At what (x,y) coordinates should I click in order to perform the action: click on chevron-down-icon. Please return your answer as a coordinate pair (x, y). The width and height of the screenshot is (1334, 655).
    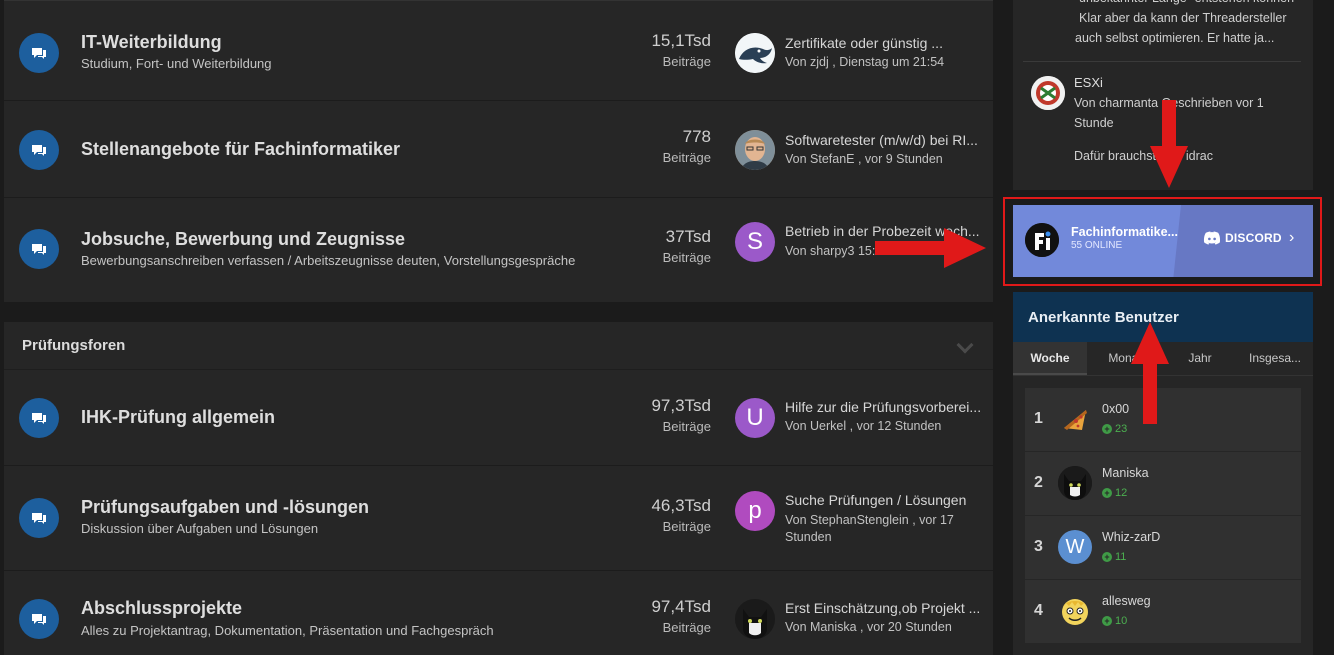
    Looking at the image, I should click on (965, 345).